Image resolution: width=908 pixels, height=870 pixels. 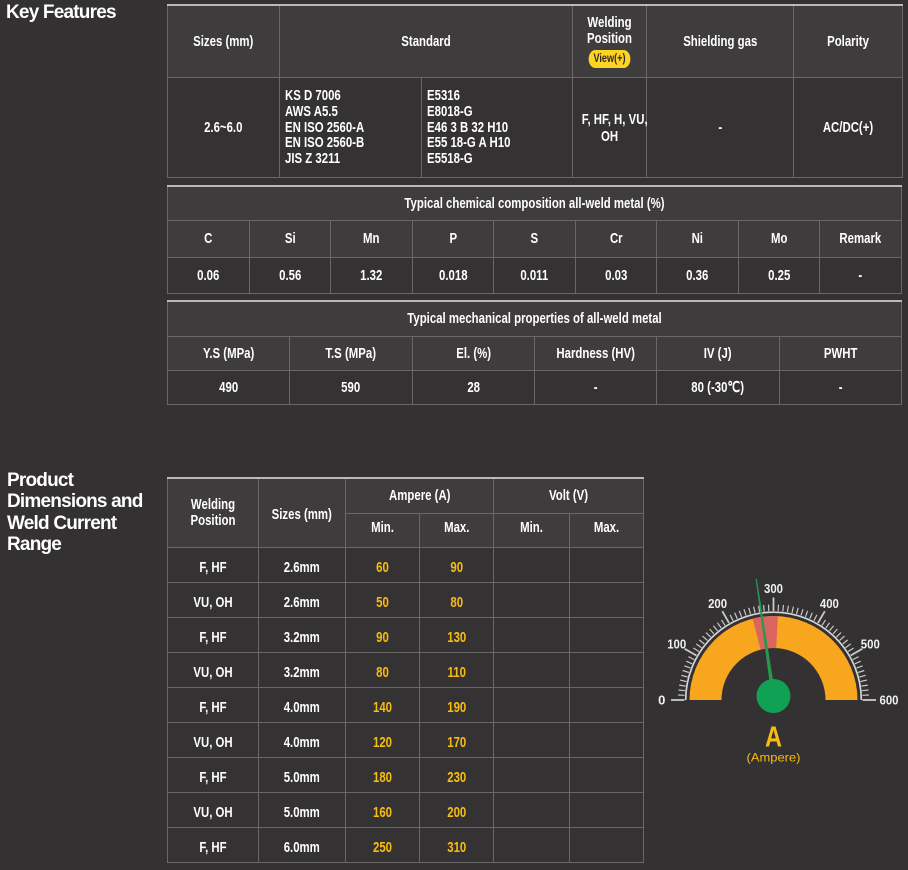 I want to click on svg-text: 100, so click(x=676, y=644).